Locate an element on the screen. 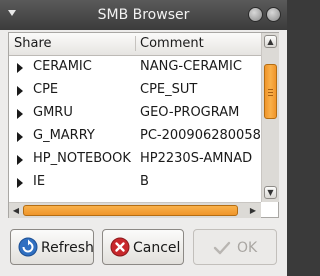 Image resolution: width=320 pixels, height=276 pixels. list-header: Share Comment is located at coordinates (135, 44).